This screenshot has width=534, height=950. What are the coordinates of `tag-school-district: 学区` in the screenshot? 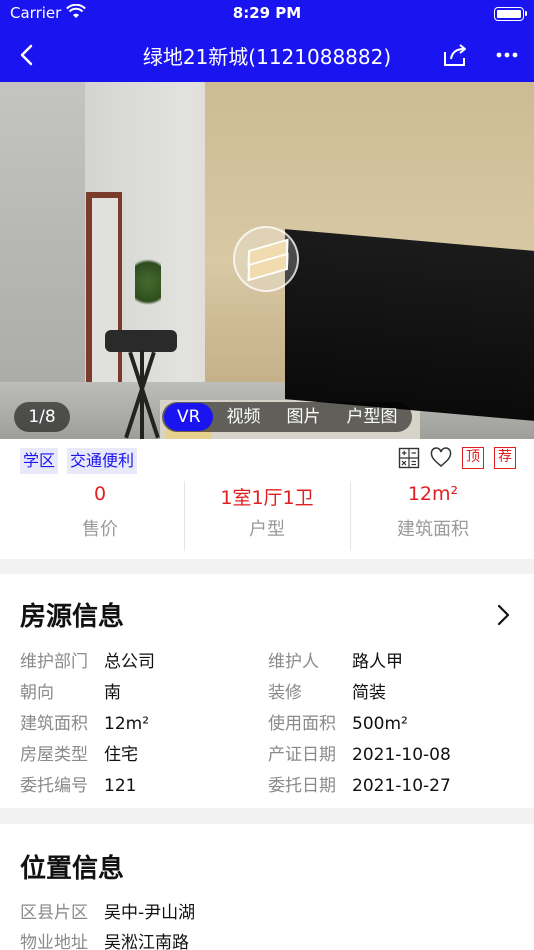 It's located at (39, 461).